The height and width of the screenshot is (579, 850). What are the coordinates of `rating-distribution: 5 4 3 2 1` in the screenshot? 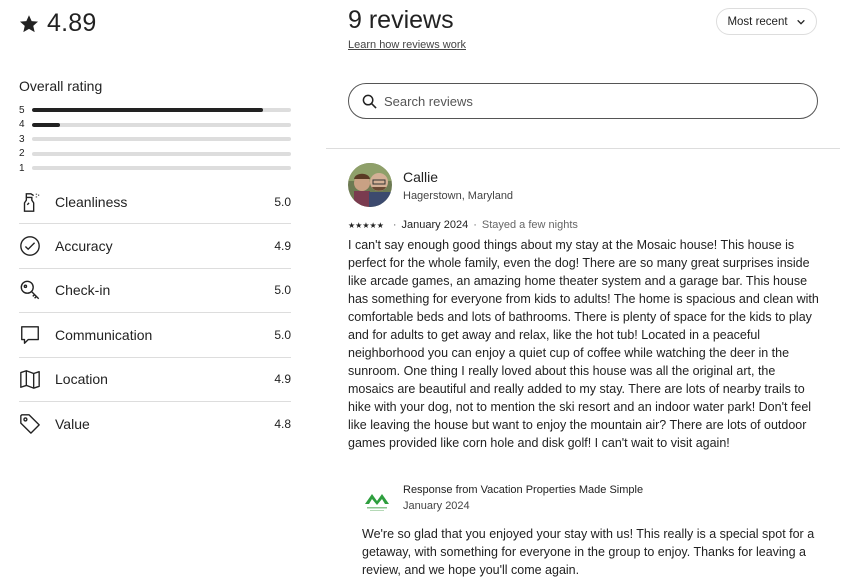 It's located at (155, 139).